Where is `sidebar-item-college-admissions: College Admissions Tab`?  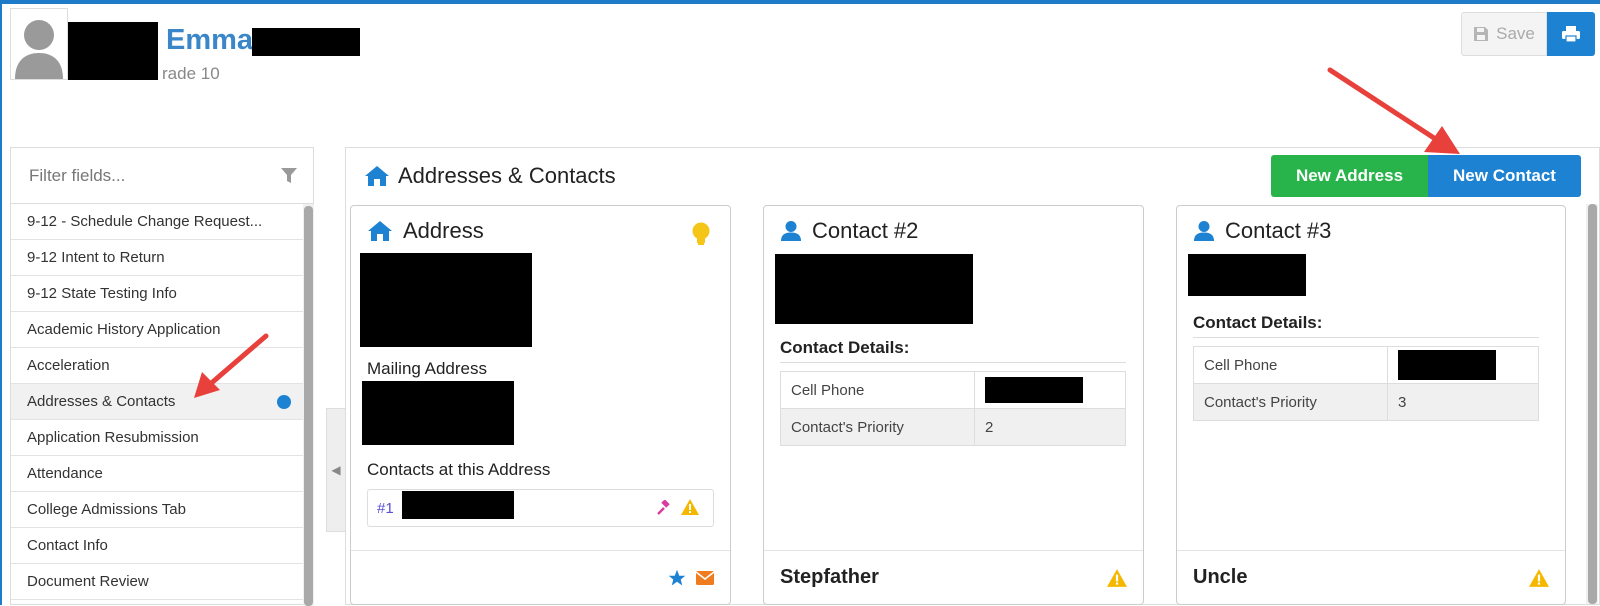
sidebar-item-college-admissions: College Admissions Tab is located at coordinates (157, 510).